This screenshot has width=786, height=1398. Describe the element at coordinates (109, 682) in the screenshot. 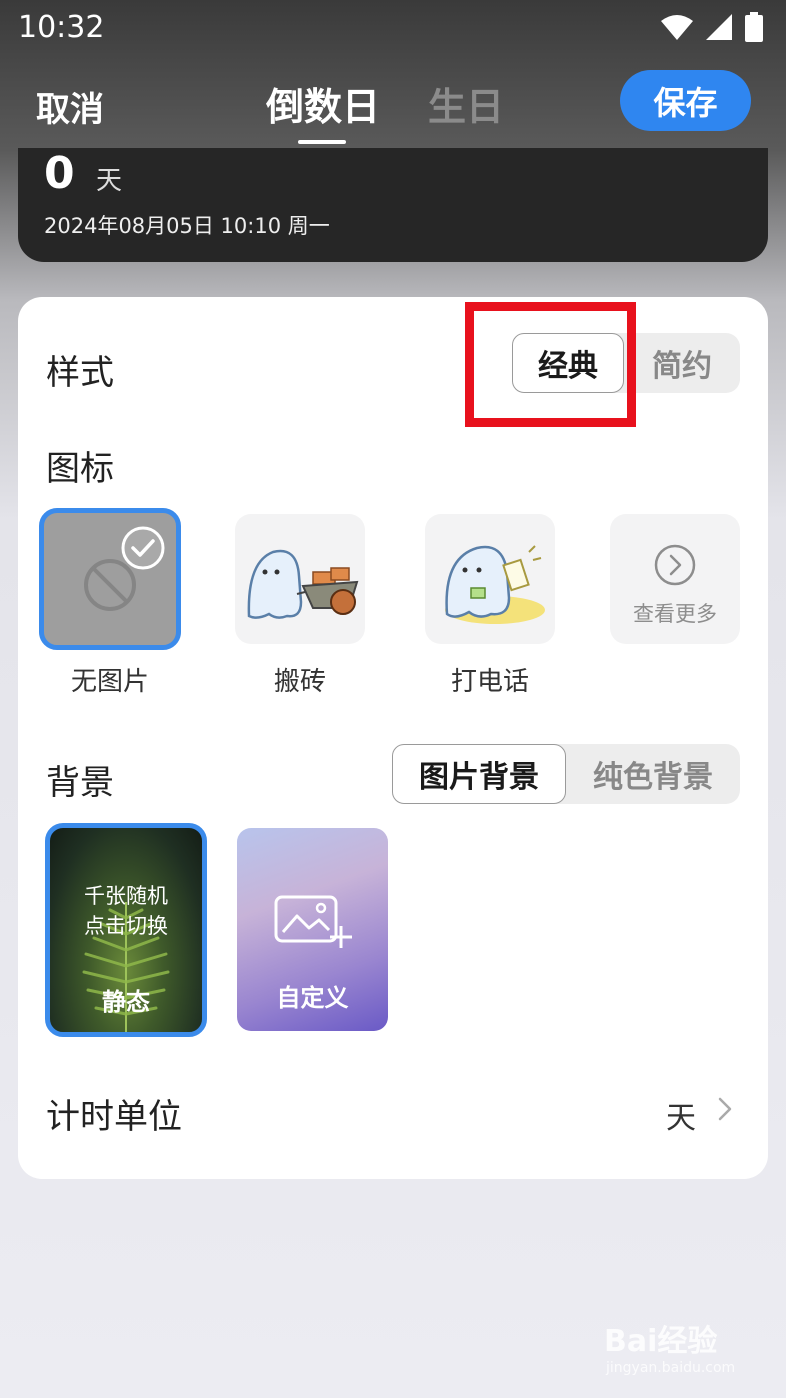

I see `icon-caption-none: 无图片` at that location.